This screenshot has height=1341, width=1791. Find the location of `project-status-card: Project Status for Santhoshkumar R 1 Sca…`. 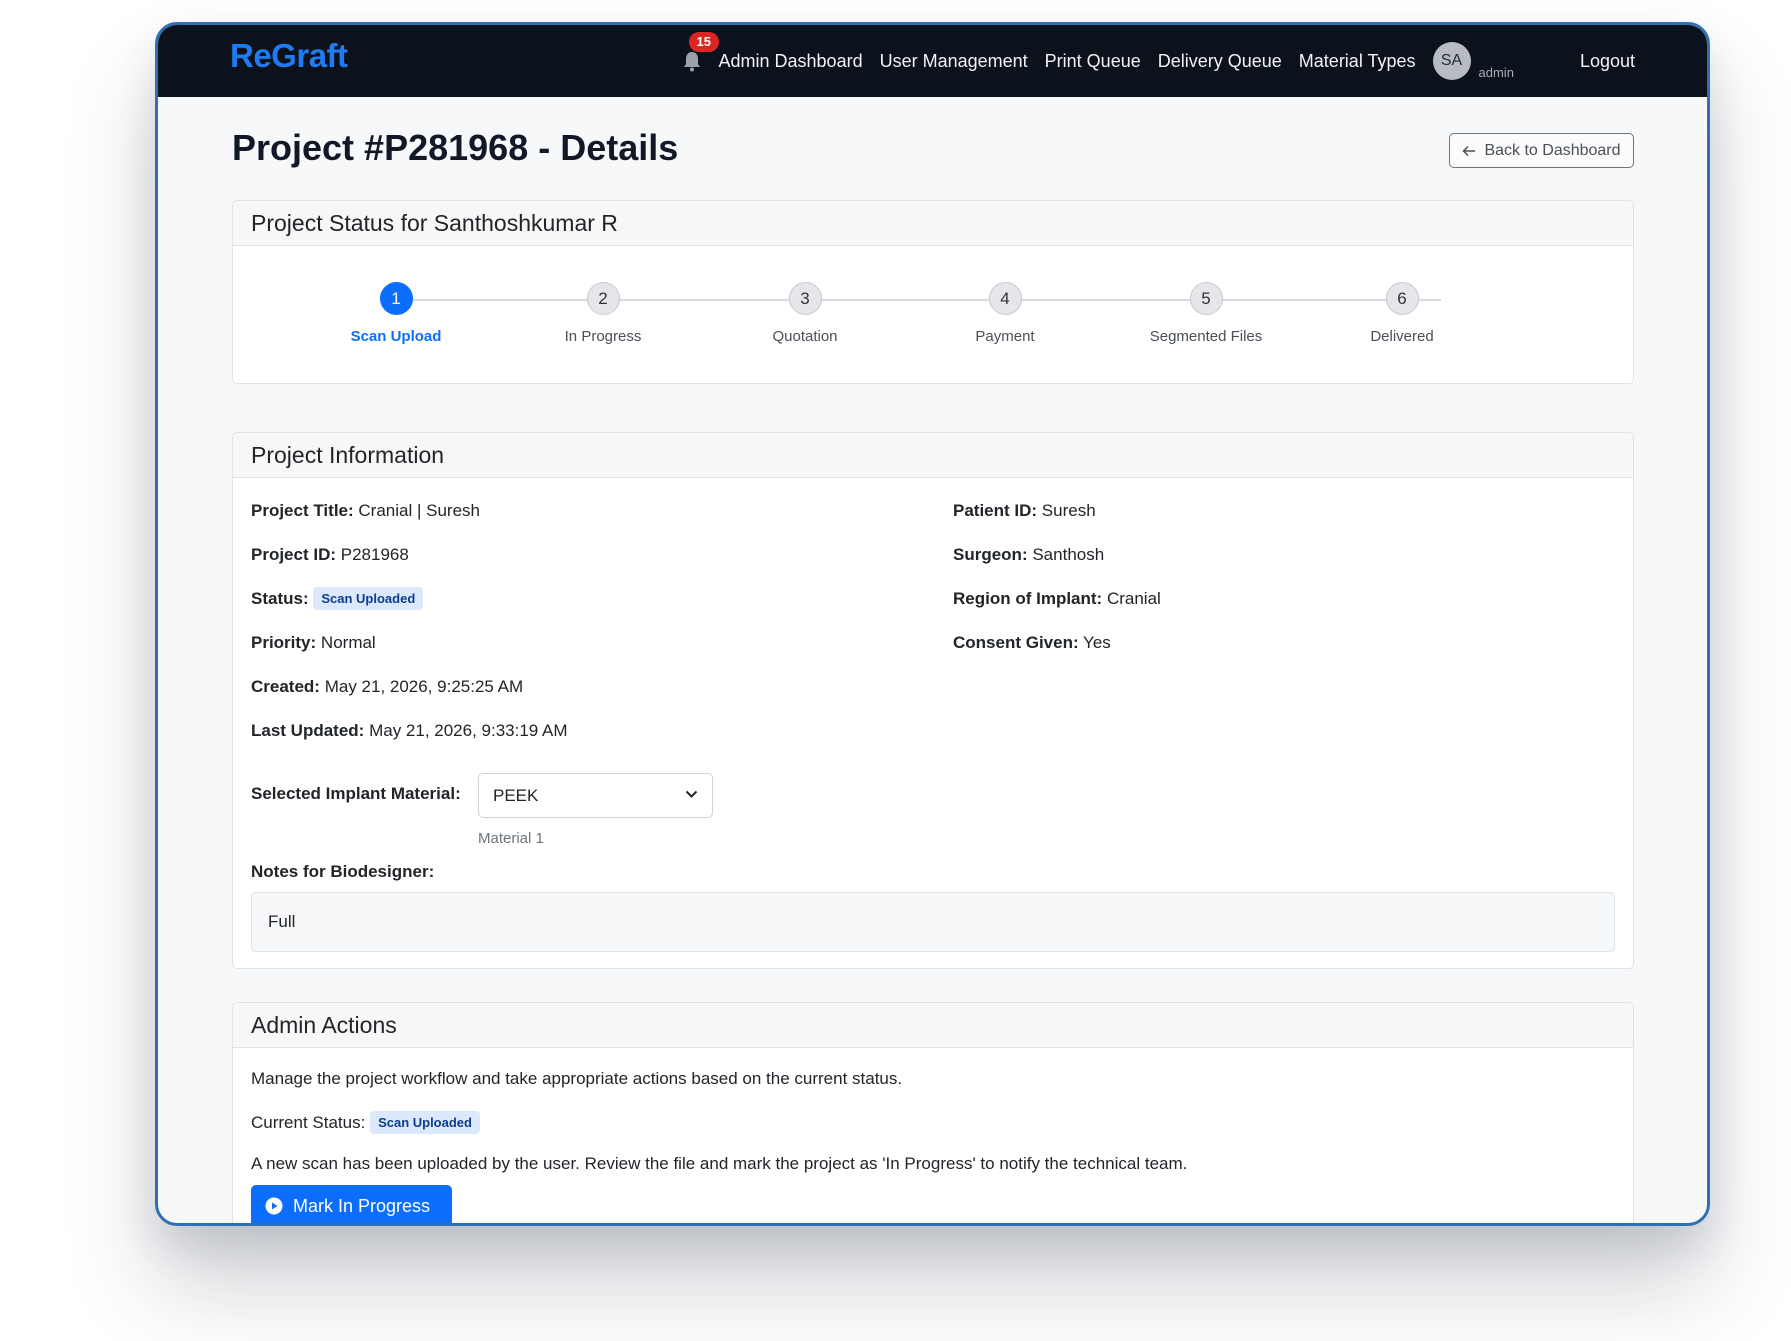

project-status-card: Project Status for Santhoshkumar R 1 Sca… is located at coordinates (933, 292).